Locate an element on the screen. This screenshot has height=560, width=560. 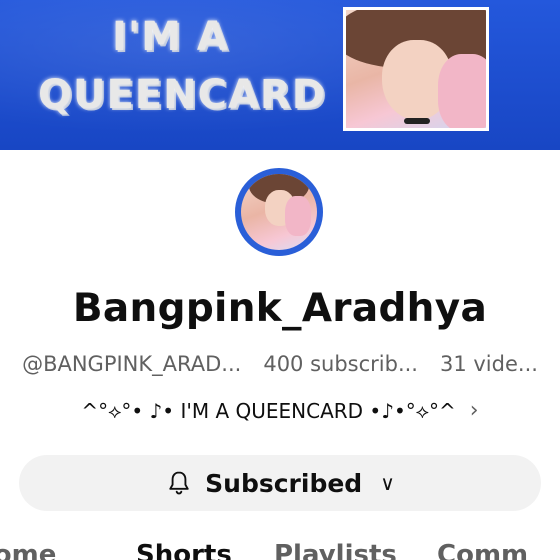
tab-community: Comm is located at coordinates (482, 550).